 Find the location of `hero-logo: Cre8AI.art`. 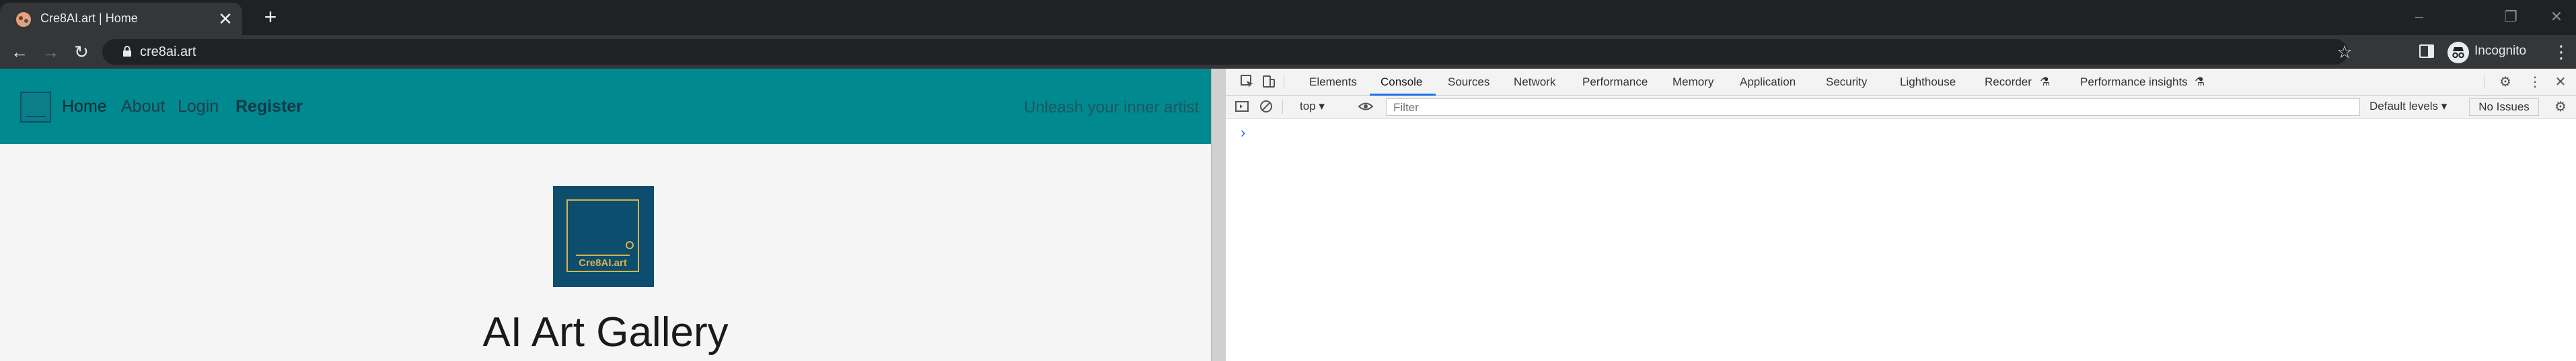

hero-logo: Cre8AI.art is located at coordinates (603, 236).